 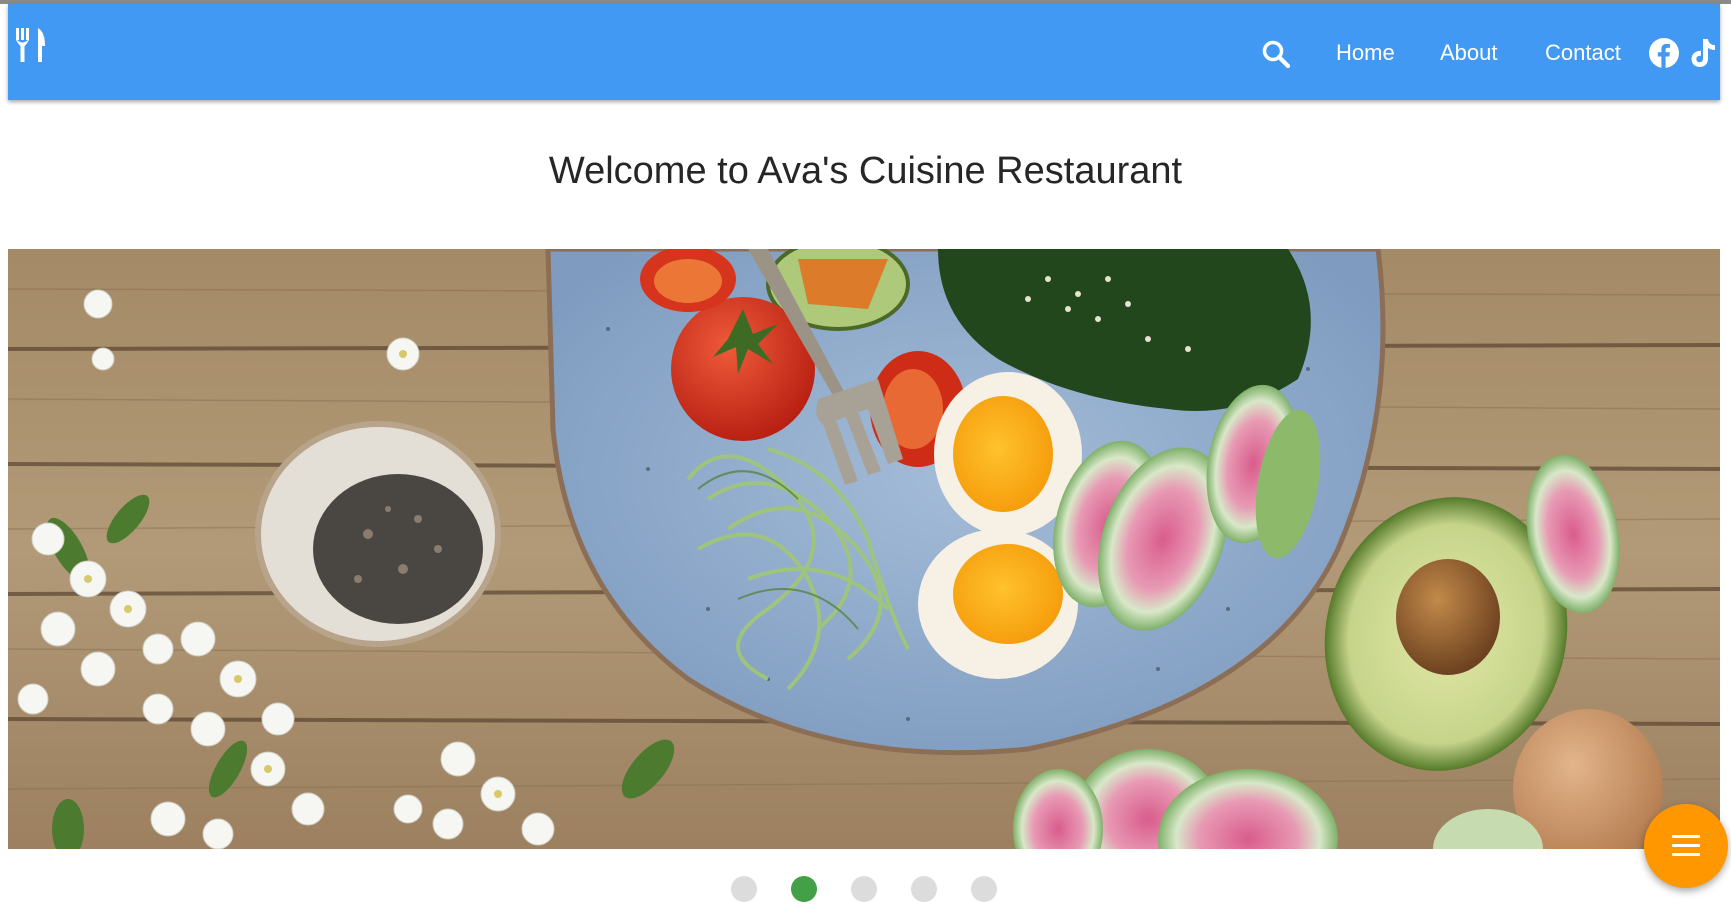 I want to click on menu-icon, so click(x=1686, y=846).